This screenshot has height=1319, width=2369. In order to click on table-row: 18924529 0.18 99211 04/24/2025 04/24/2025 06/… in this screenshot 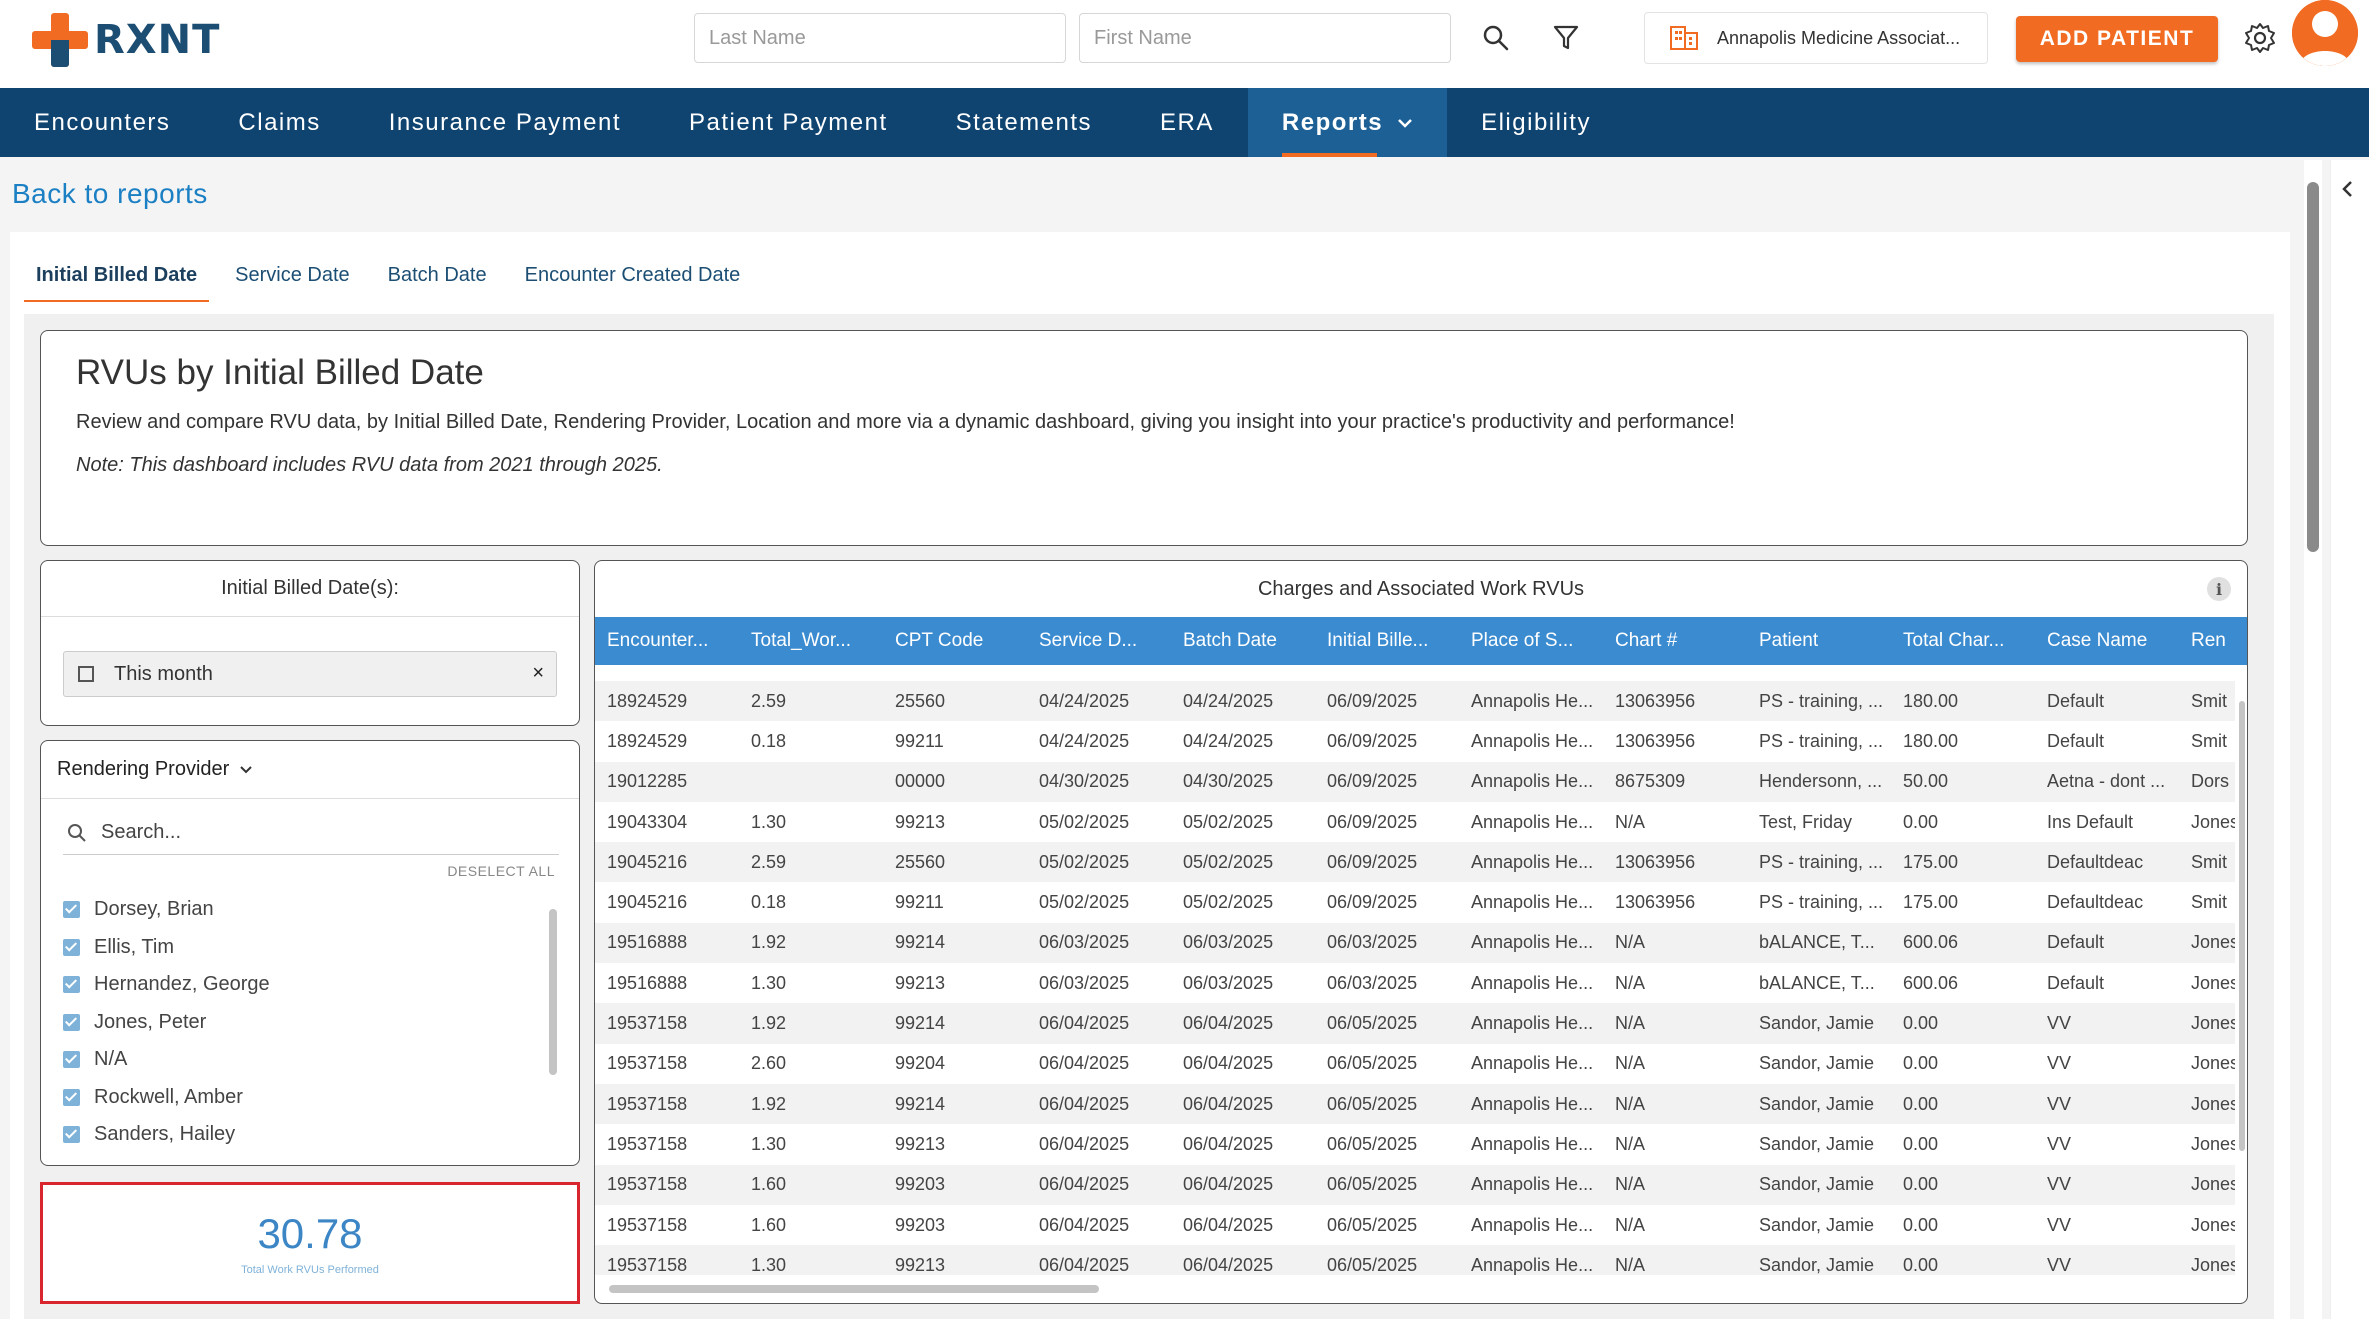, I will do `click(1415, 741)`.